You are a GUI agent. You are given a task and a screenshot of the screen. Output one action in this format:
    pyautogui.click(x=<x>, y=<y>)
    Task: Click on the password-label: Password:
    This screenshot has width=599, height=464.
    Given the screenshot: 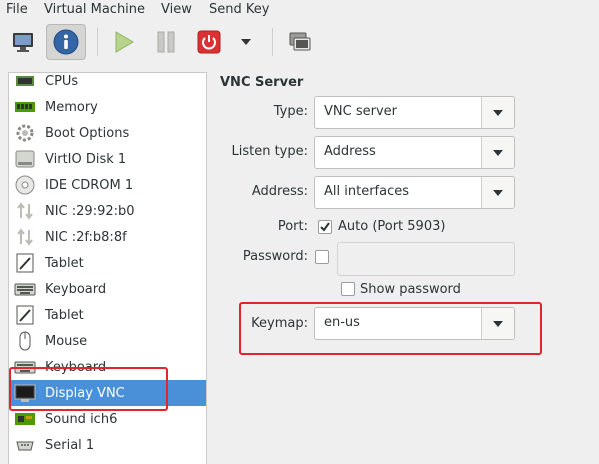 What is the action you would take?
    pyautogui.click(x=275, y=256)
    